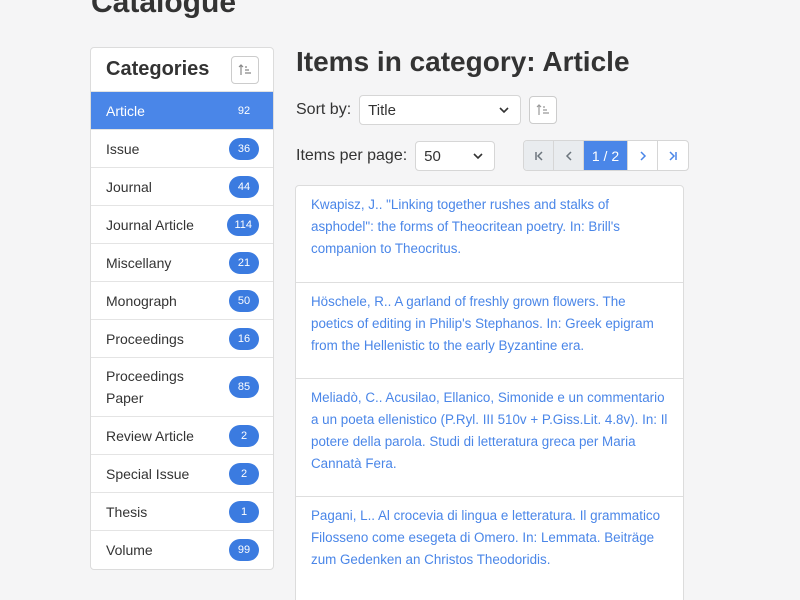 The image size is (800, 600). I want to click on category-item-review-article: Review Article 2, so click(182, 436).